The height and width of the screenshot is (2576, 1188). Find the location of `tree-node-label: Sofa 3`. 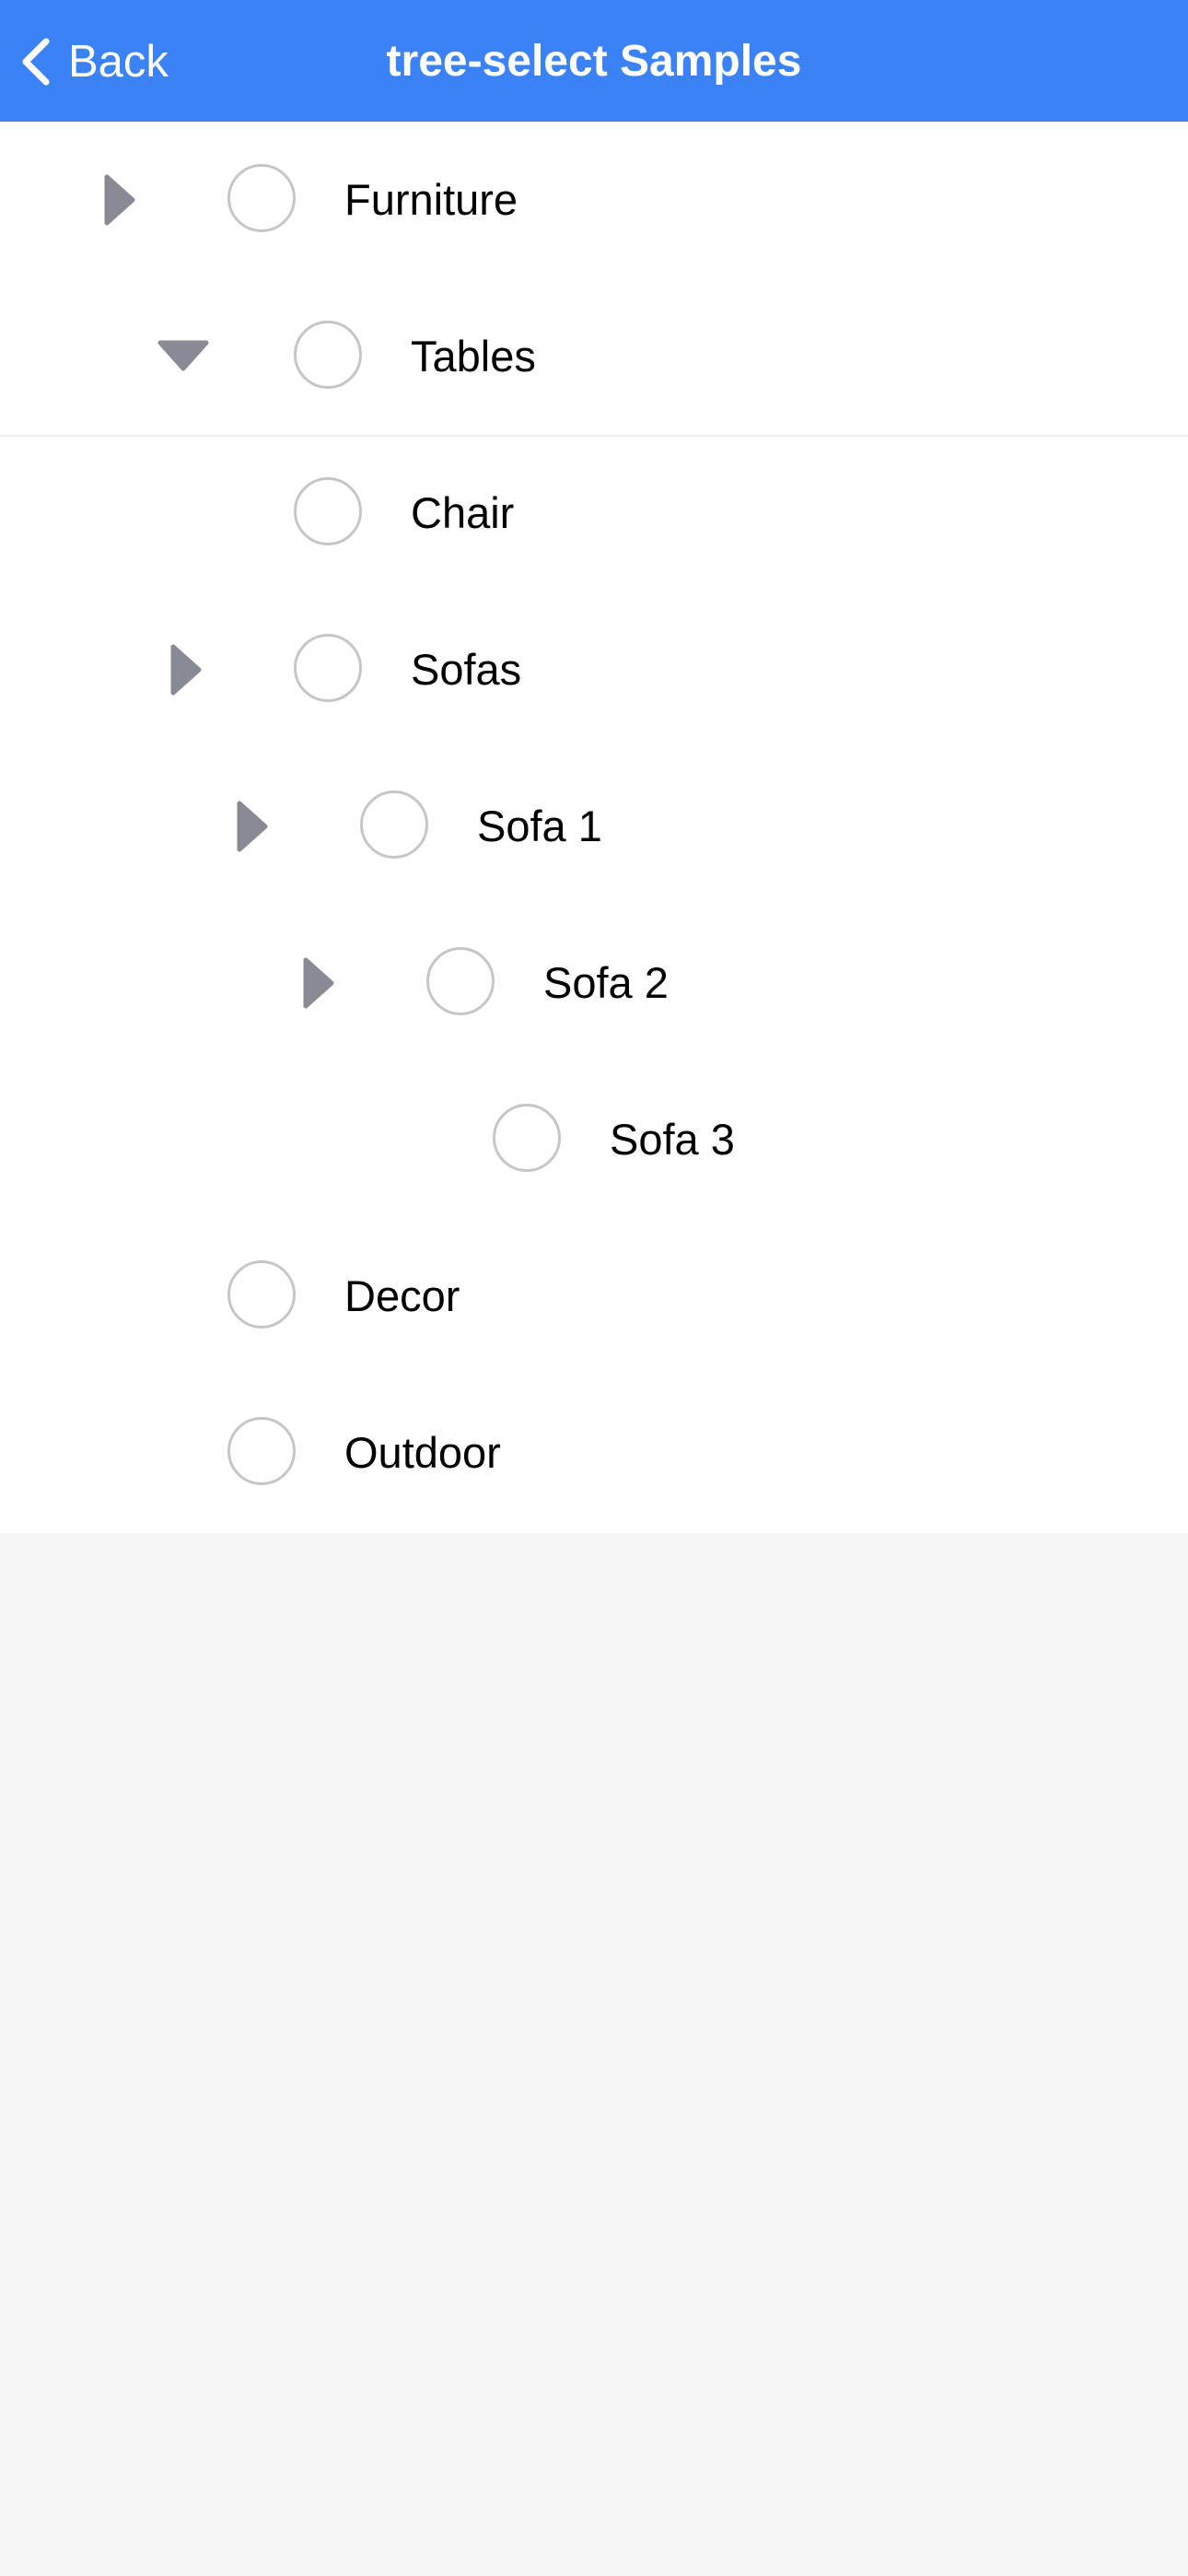

tree-node-label: Sofa 3 is located at coordinates (672, 1139).